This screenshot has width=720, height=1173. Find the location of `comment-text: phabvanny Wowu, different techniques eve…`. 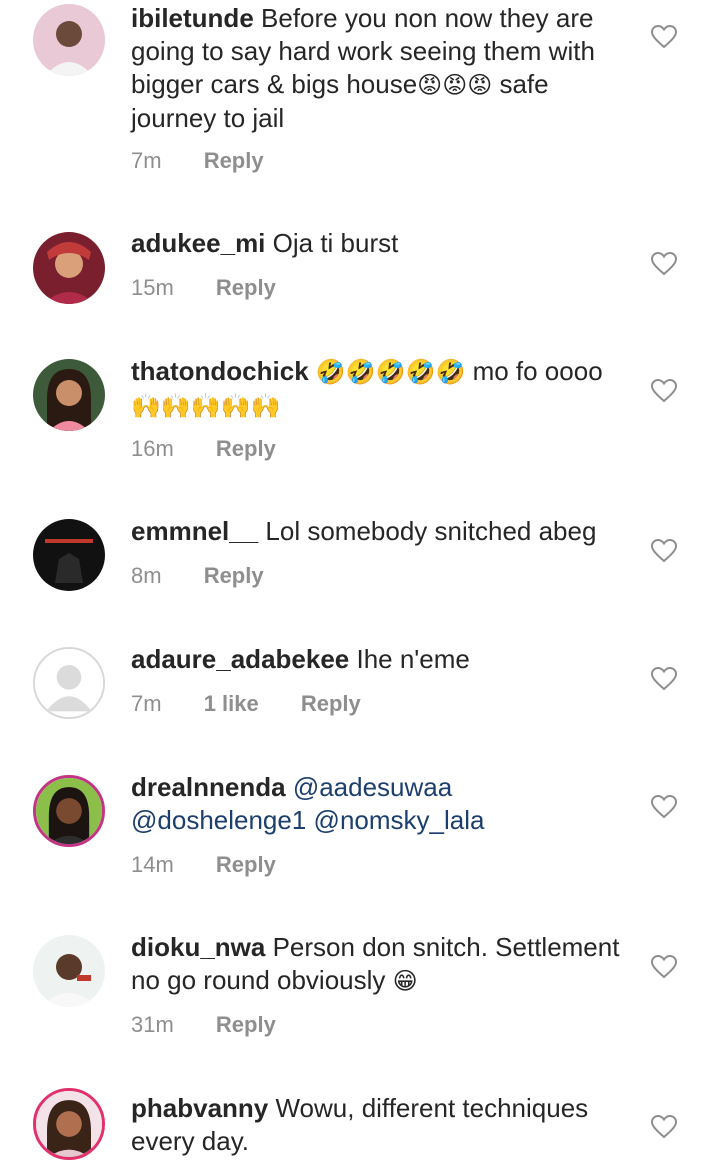

comment-text: phabvanny Wowu, different techniques eve… is located at coordinates (381, 1125).